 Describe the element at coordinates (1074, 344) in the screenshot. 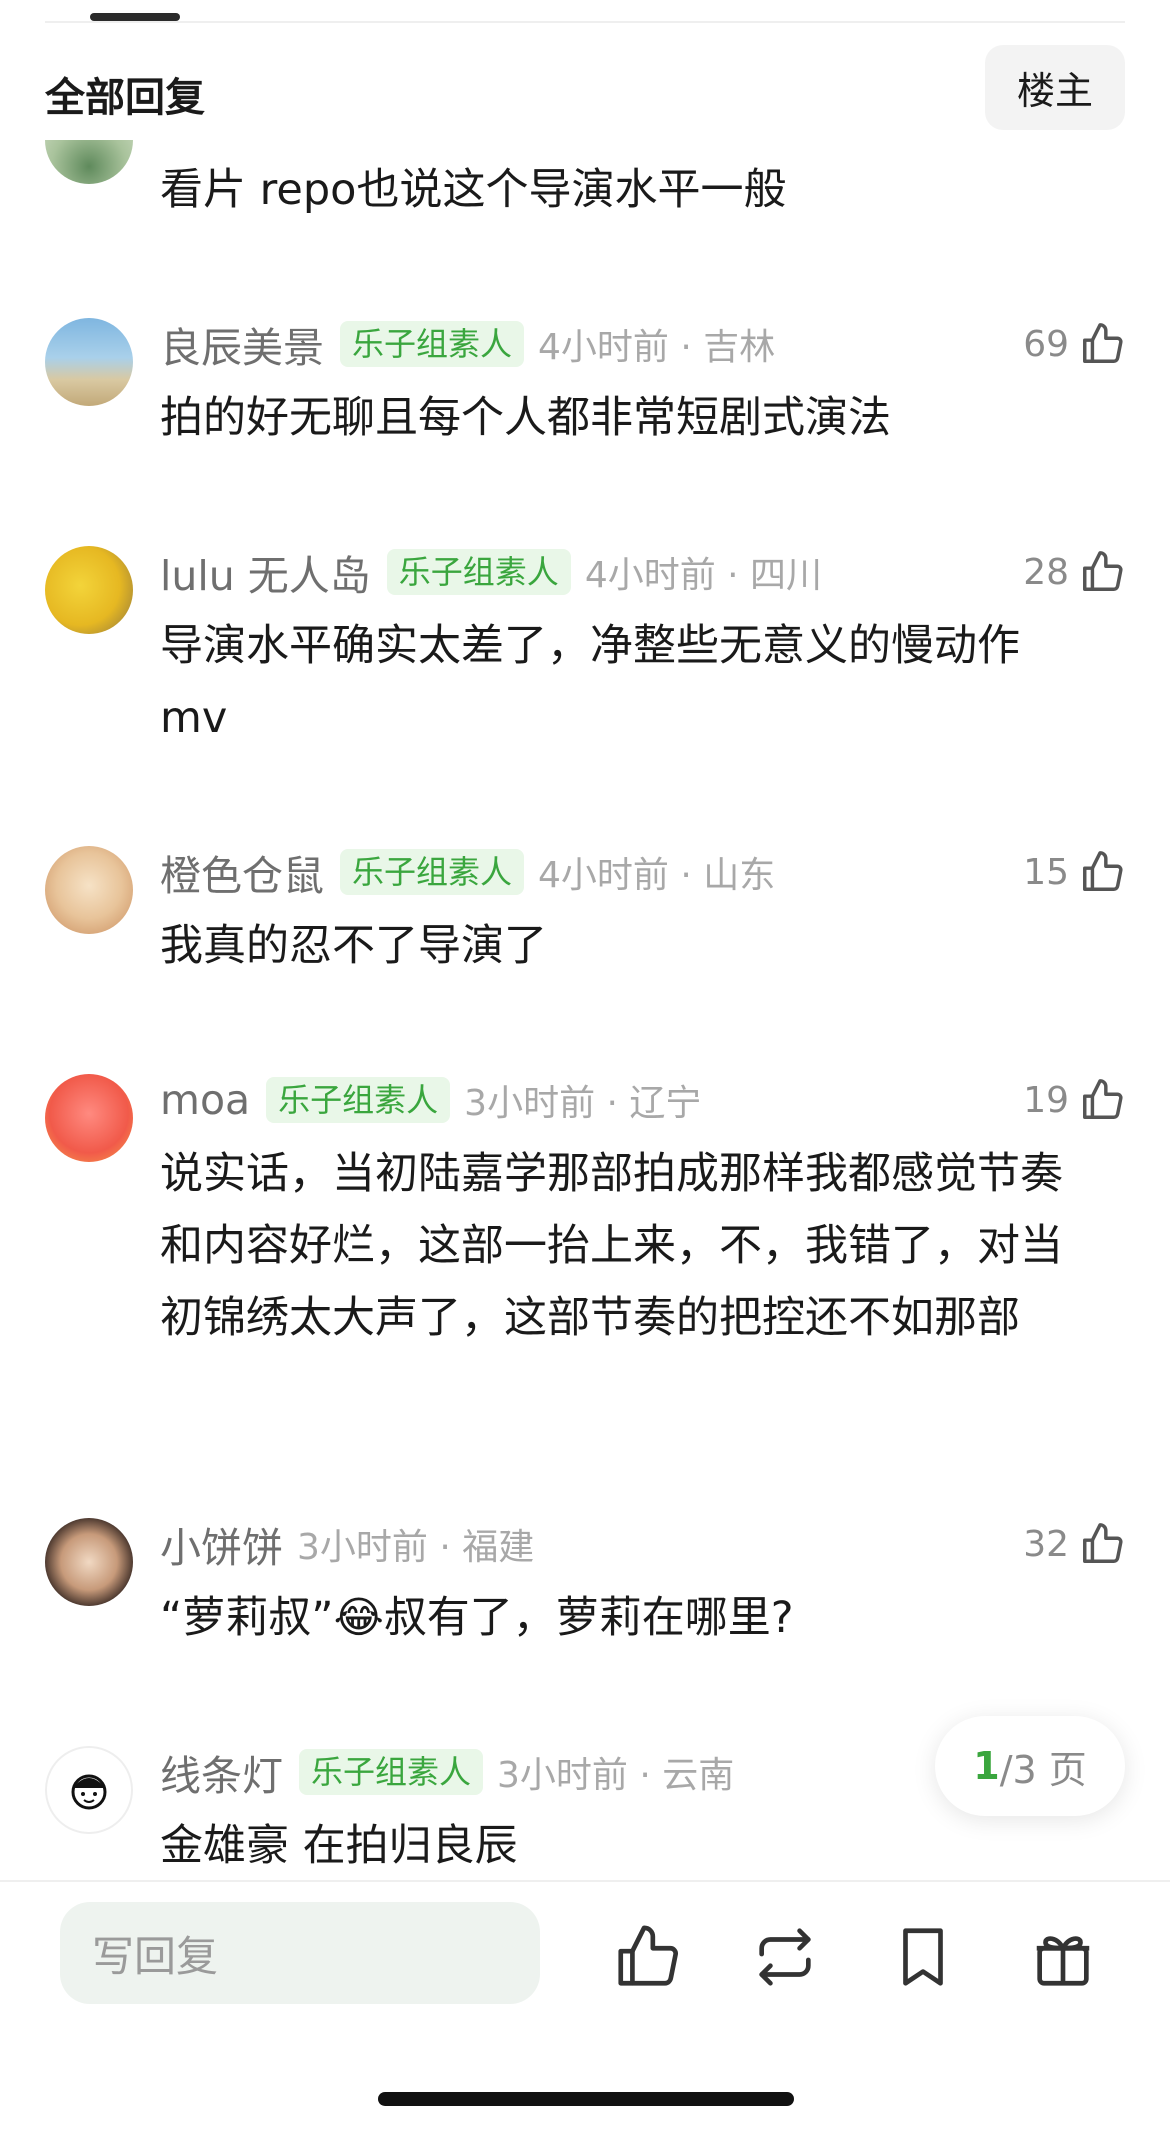

I see `like-button: 69` at that location.